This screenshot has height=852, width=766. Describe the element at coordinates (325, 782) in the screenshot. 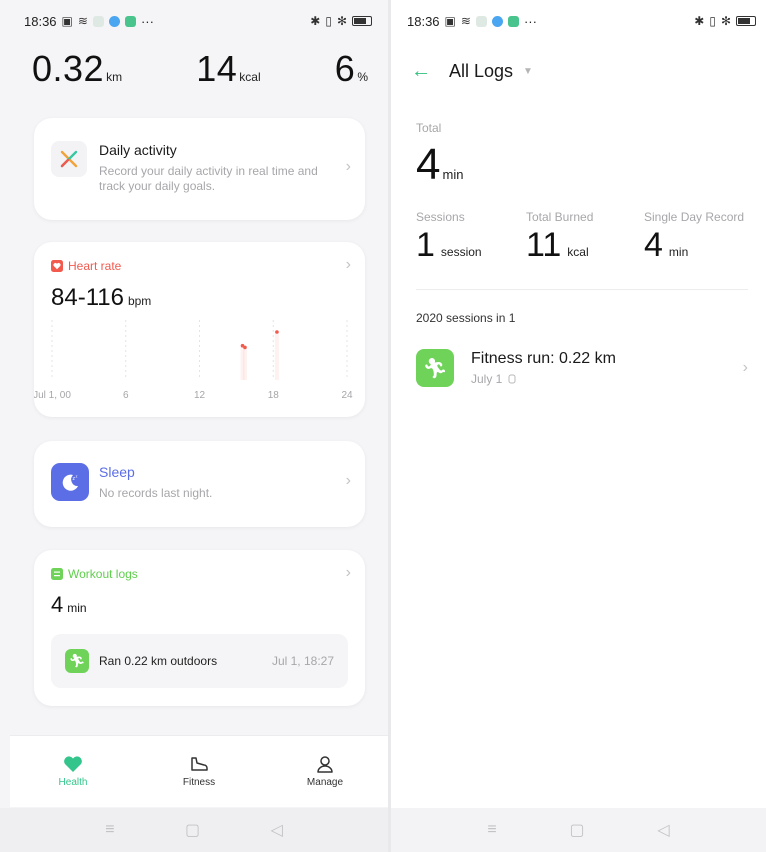

I see `nav-manage-label: Manage` at that location.